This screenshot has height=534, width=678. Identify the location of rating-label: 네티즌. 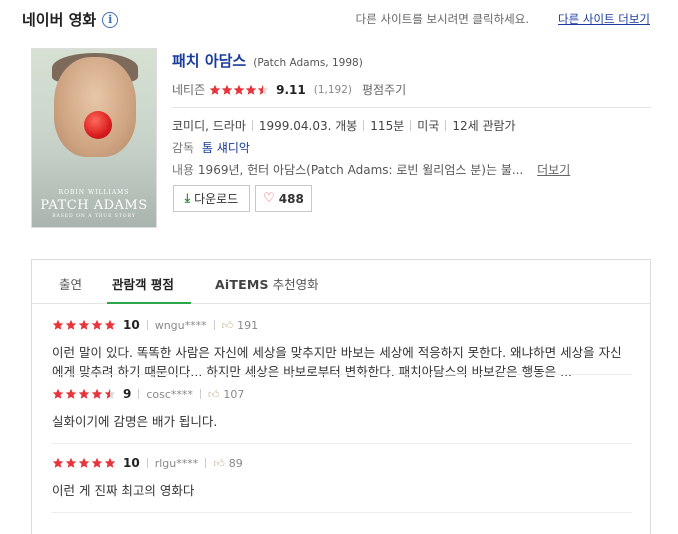
(189, 90).